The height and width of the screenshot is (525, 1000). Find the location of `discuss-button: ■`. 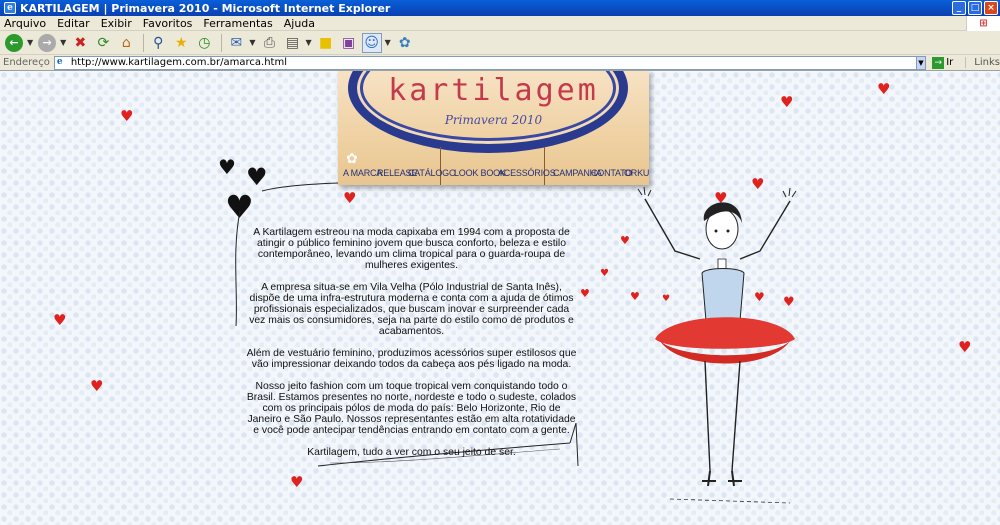

discuss-button: ■ is located at coordinates (326, 43).